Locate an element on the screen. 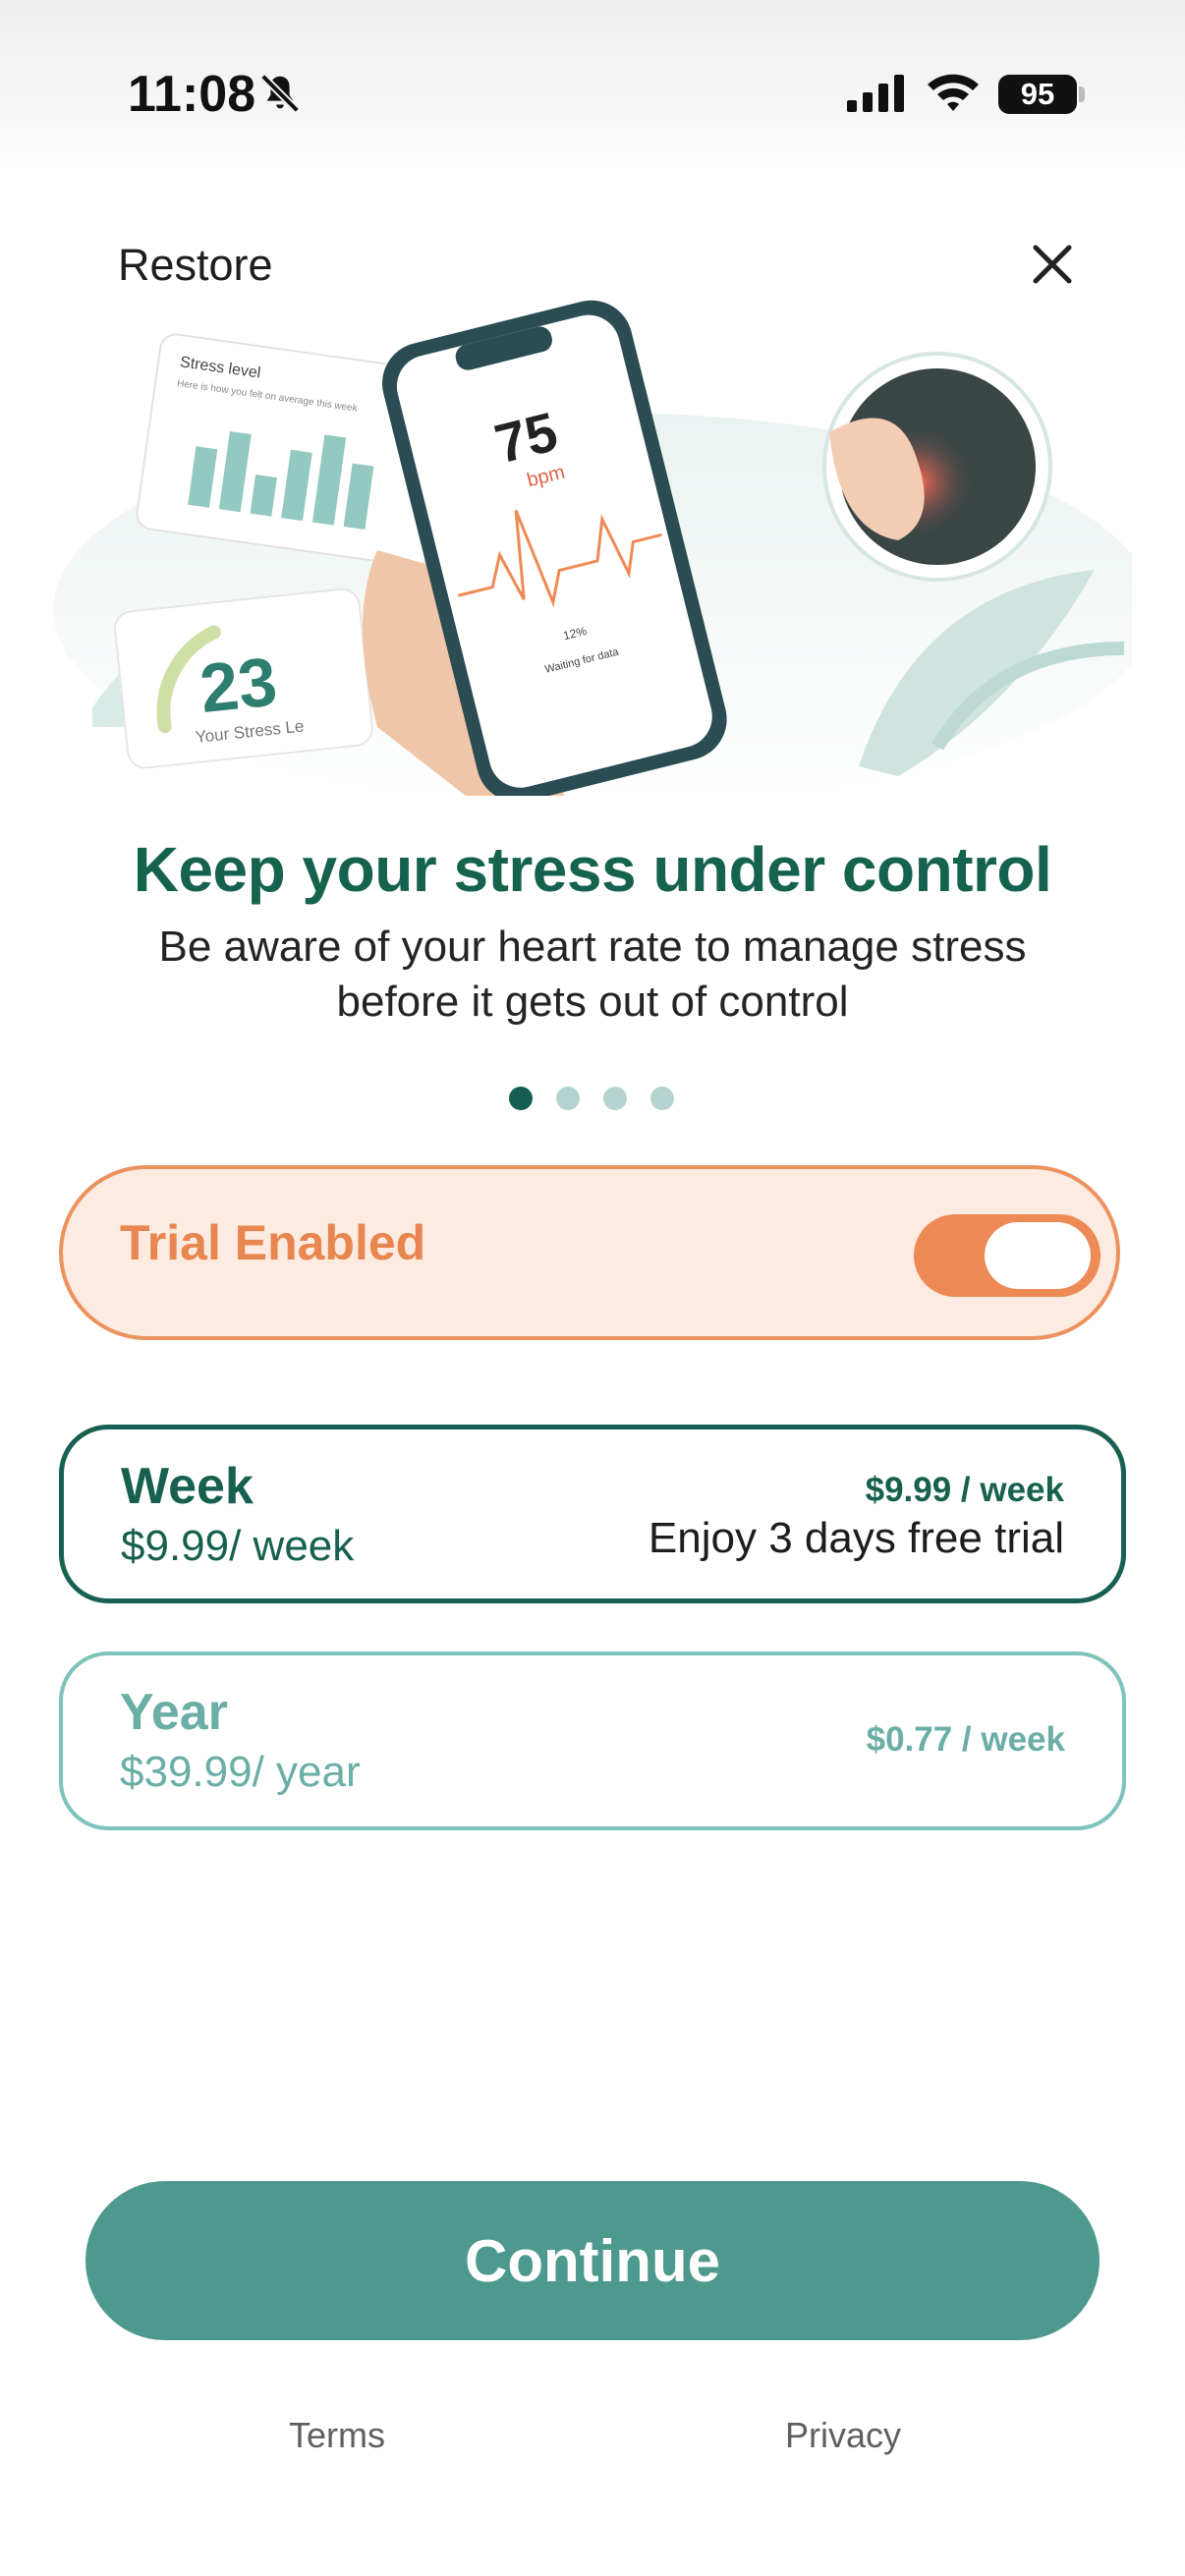  headline: Keep your stress under control is located at coordinates (592, 869).